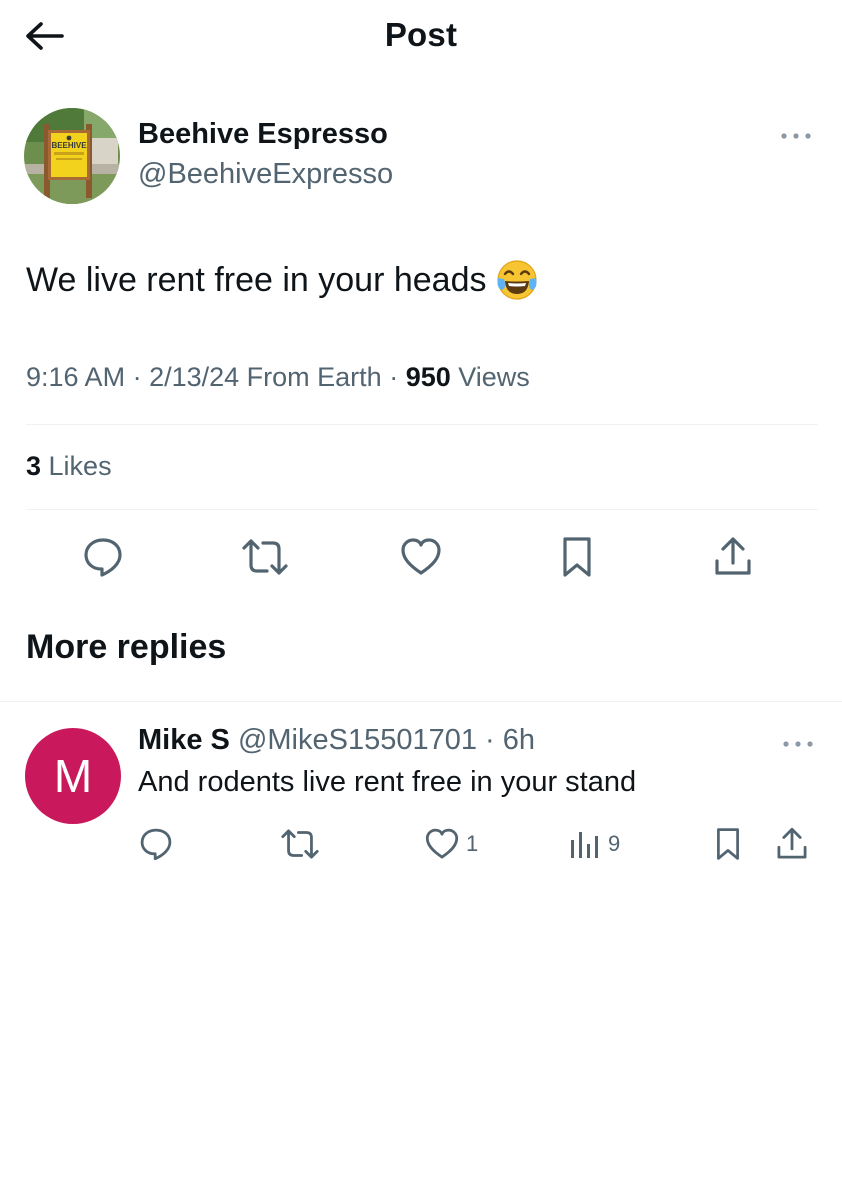 The height and width of the screenshot is (1200, 842). Describe the element at coordinates (69, 145) in the screenshot. I see `avatar-sign-text: BEEHIVE` at that location.